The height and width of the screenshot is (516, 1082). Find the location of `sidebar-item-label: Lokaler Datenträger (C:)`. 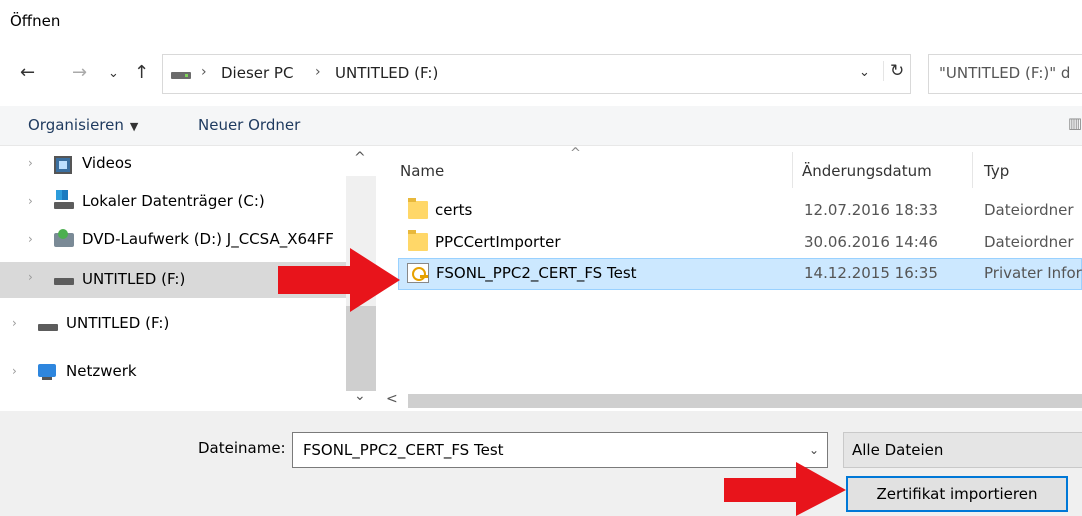

sidebar-item-label: Lokaler Datenträger (C:) is located at coordinates (173, 201).